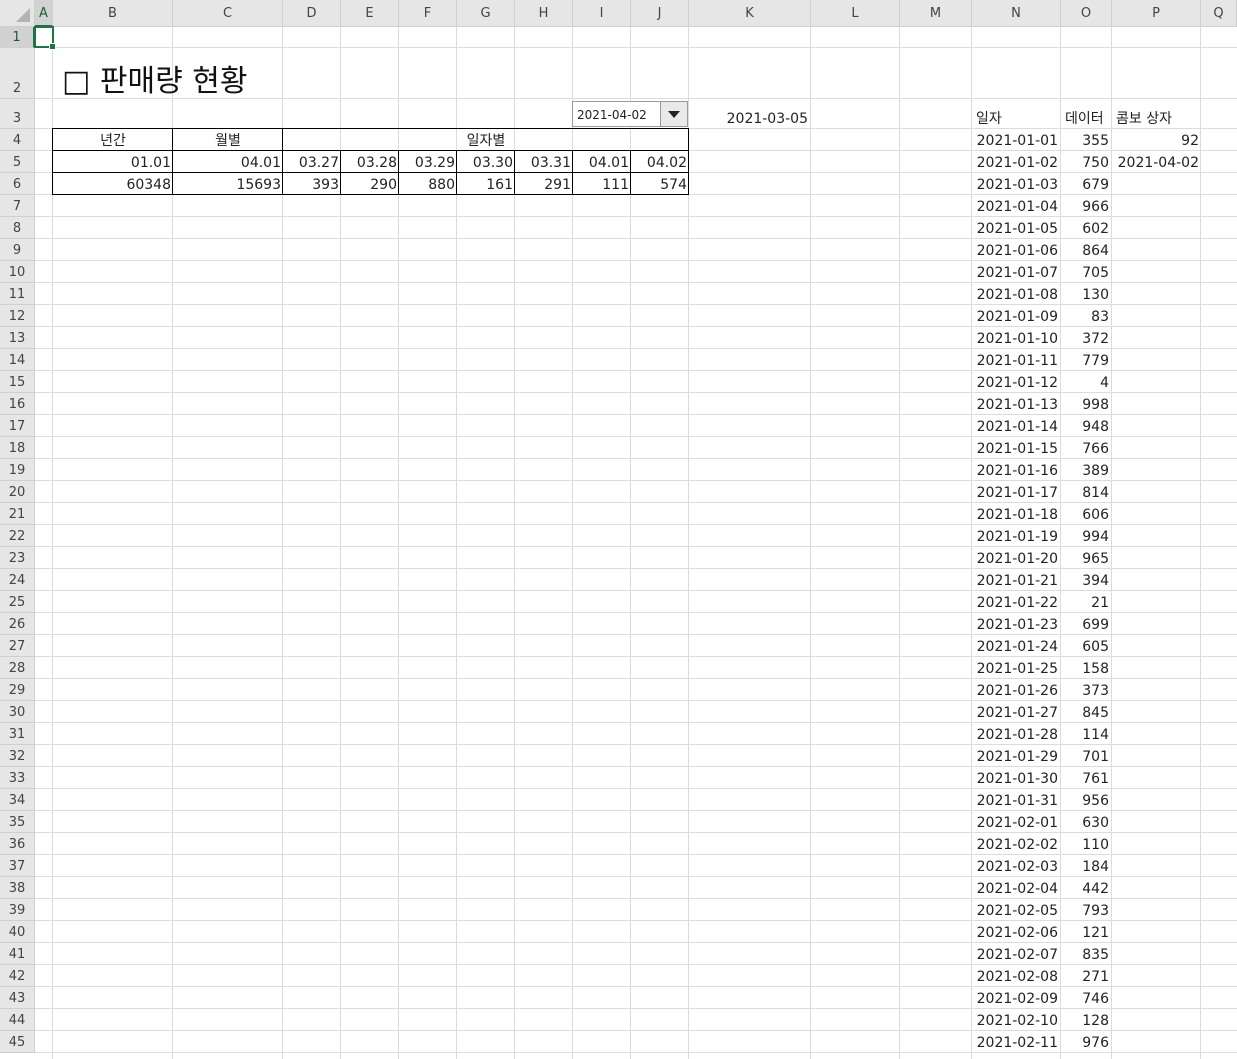 This screenshot has height=1059, width=1237. What do you see at coordinates (17, 910) in the screenshot?
I see `row-header-39: 39` at bounding box center [17, 910].